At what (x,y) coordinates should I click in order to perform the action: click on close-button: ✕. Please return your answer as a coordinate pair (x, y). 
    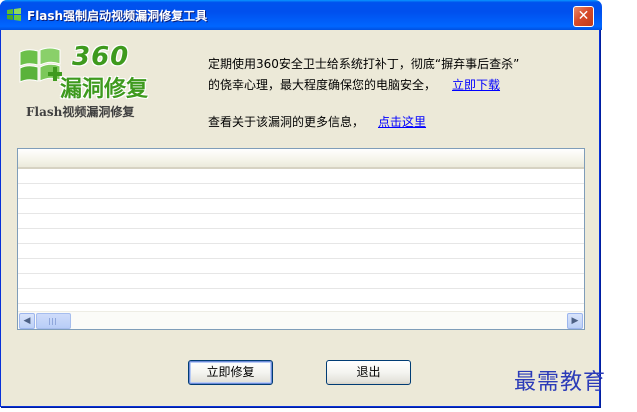
    Looking at the image, I should click on (583, 16).